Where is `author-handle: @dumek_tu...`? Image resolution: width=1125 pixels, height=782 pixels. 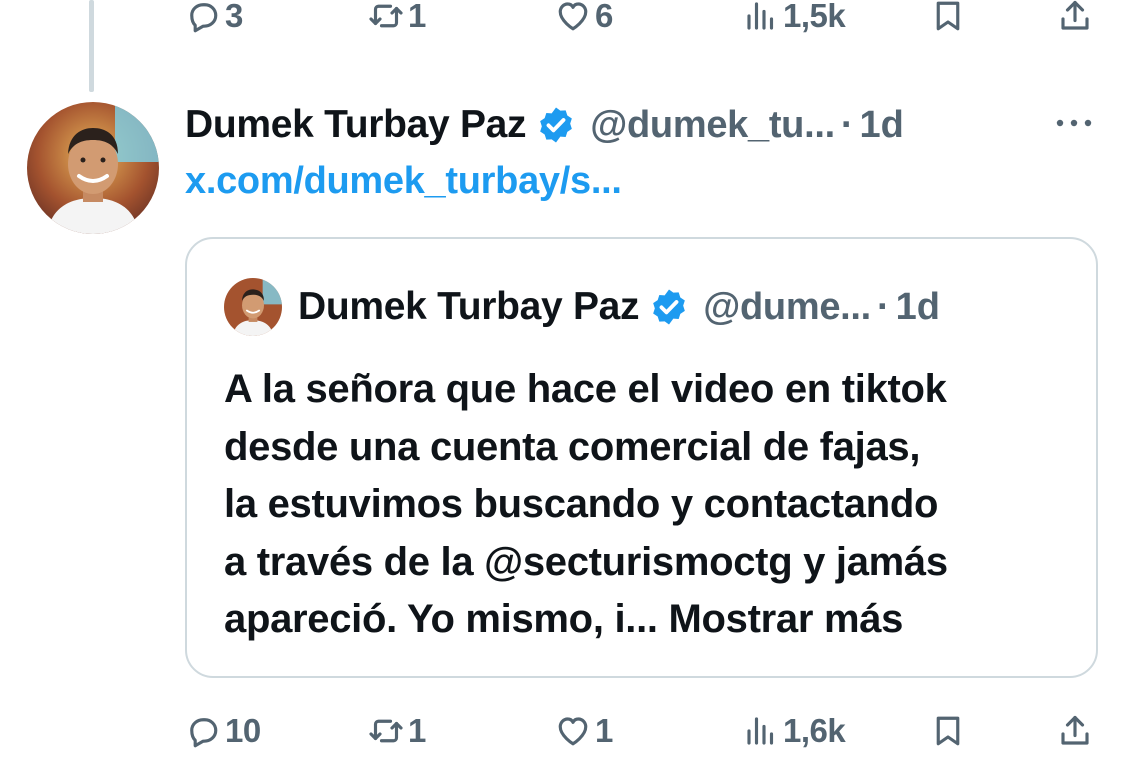
author-handle: @dumek_tu... is located at coordinates (712, 125).